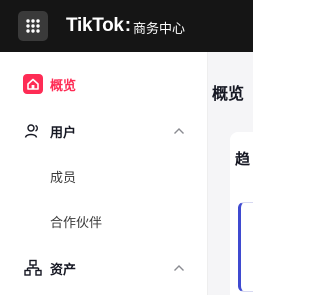 This screenshot has width=320, height=295. Describe the element at coordinates (76, 222) in the screenshot. I see `sidebar-subitem-label: 合作伙伴` at that location.